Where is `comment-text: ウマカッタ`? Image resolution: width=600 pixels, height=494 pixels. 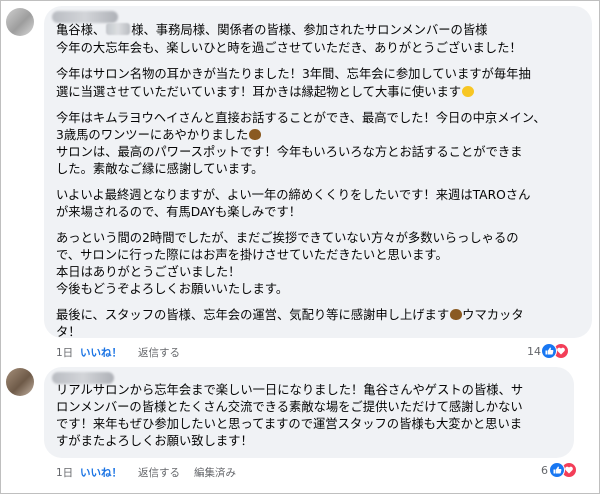 comment-text: ウマカッタ is located at coordinates (493, 315).